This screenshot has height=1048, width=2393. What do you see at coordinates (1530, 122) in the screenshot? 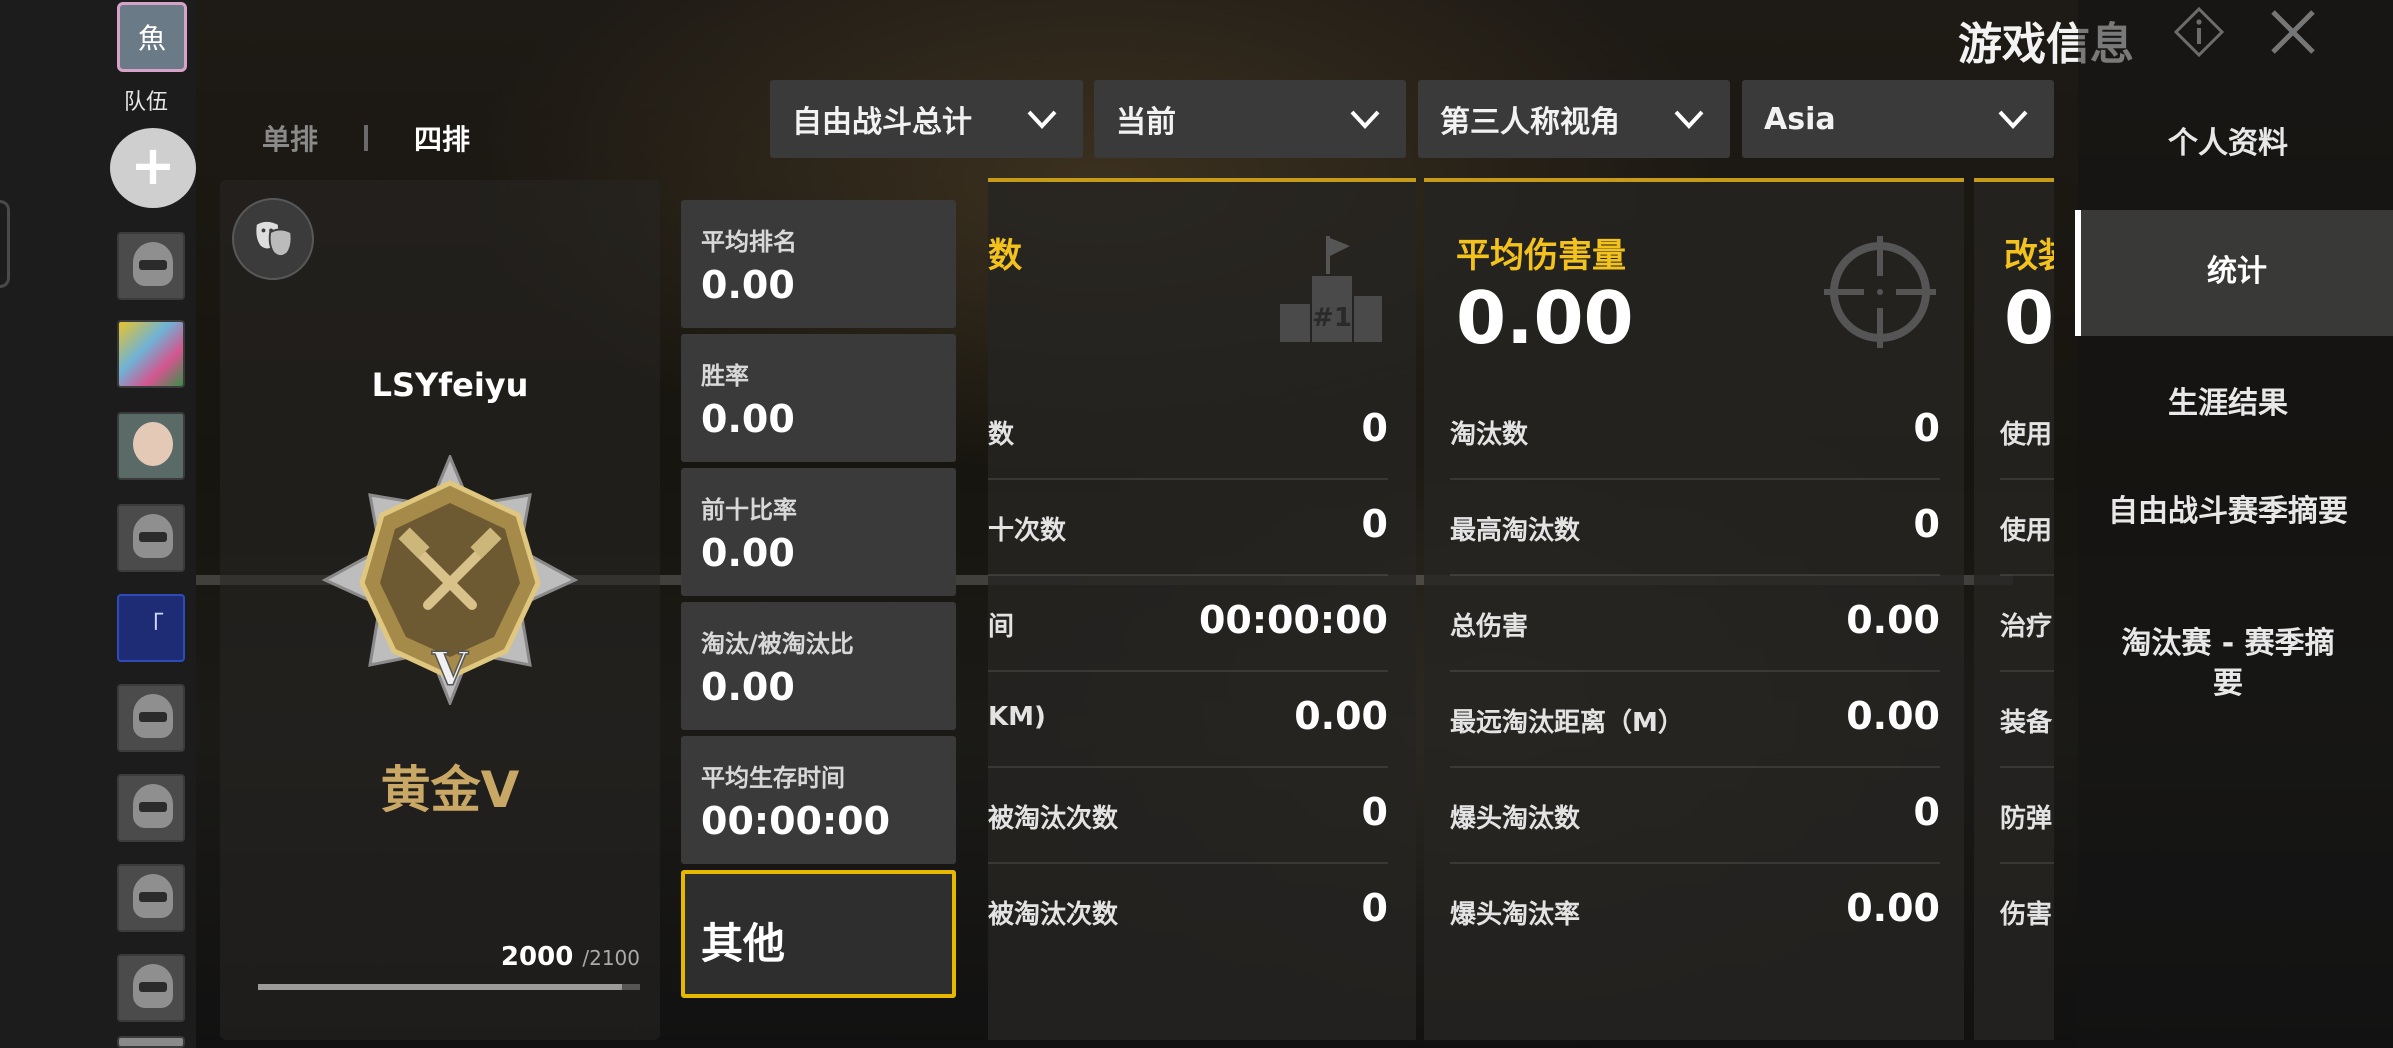
I see `dropdown-value: 第三人称视角` at bounding box center [1530, 122].